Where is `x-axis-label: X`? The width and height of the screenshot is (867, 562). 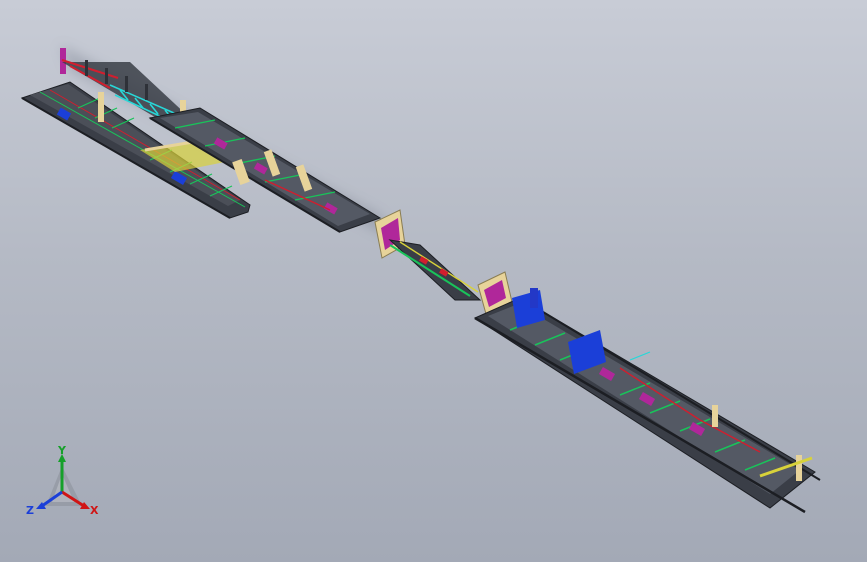
x-axis-label: X is located at coordinates (94, 510).